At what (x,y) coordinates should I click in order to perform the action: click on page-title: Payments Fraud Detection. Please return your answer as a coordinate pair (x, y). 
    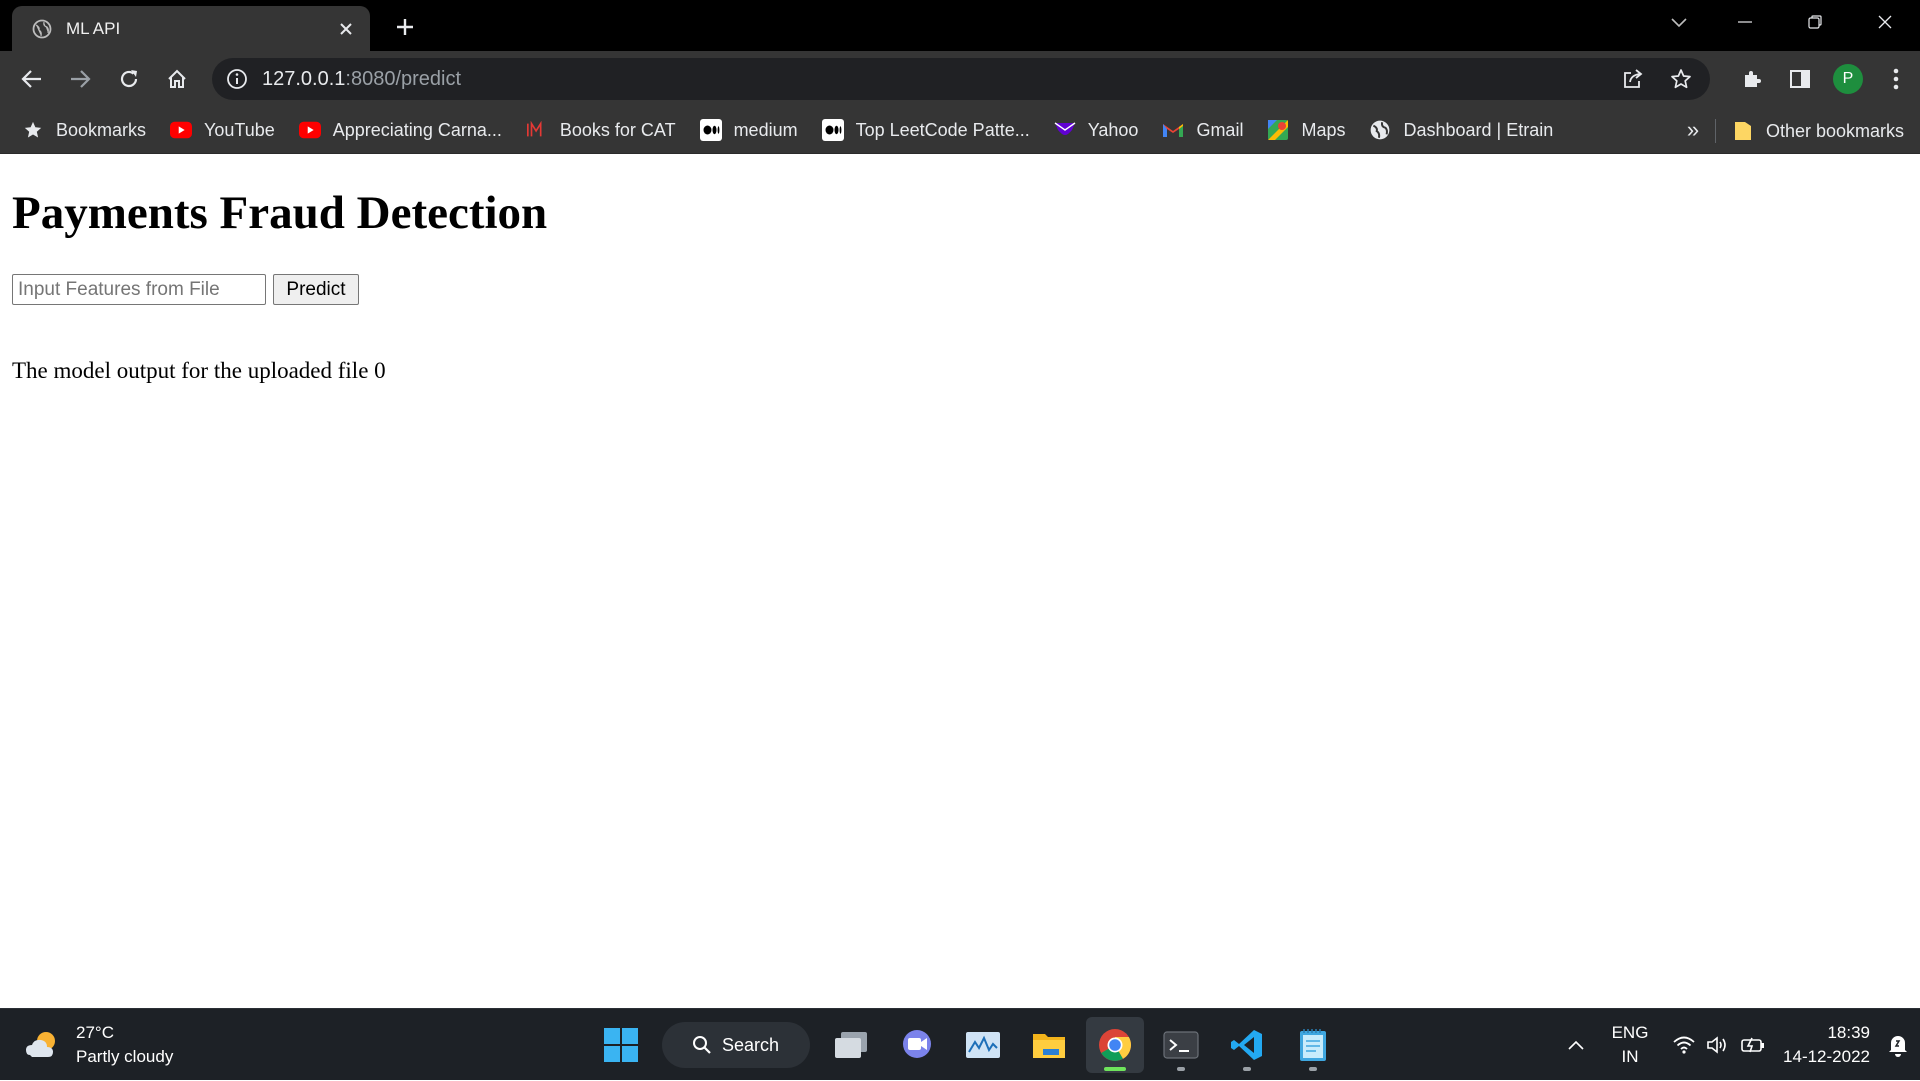
    Looking at the image, I should click on (280, 213).